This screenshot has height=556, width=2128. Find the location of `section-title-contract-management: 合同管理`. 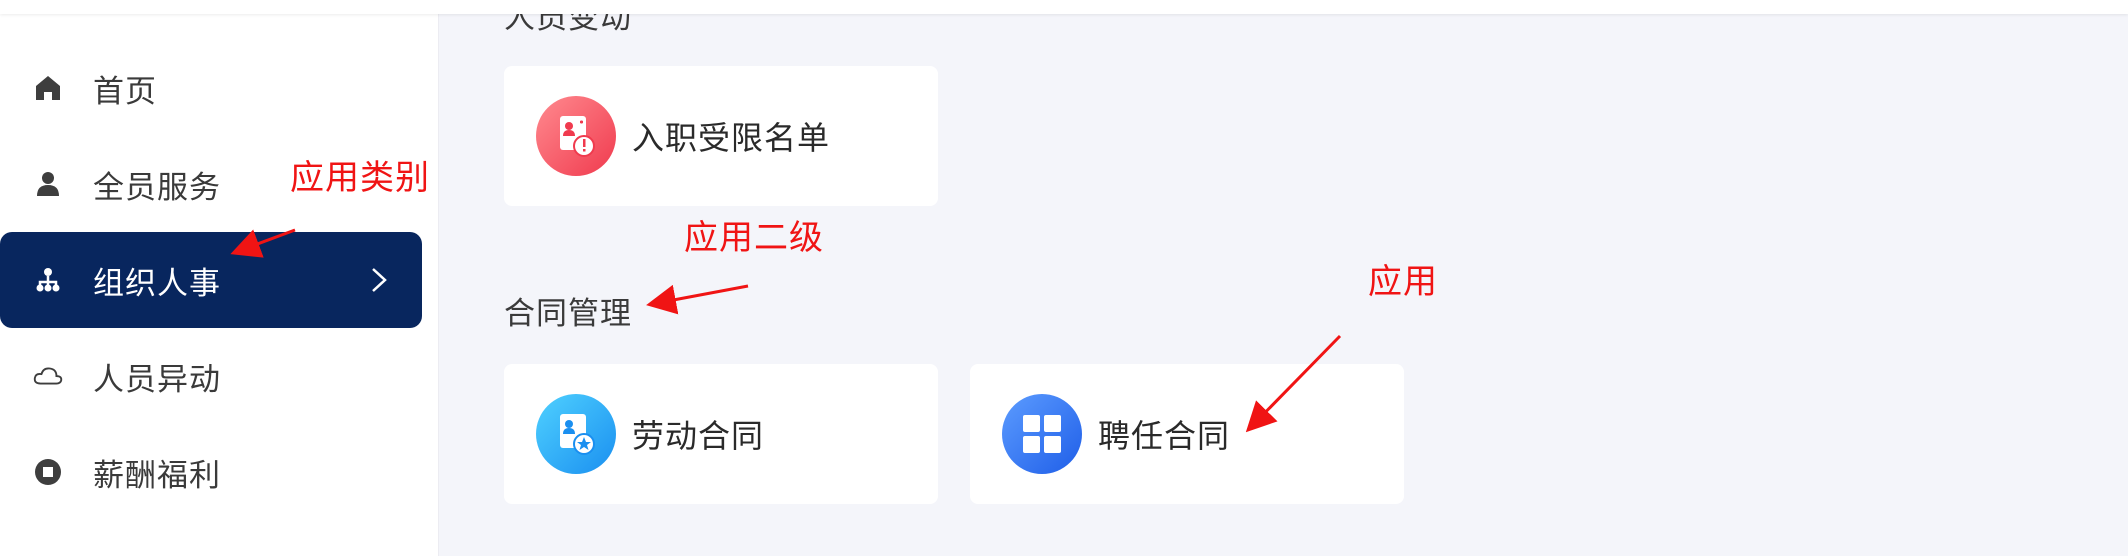

section-title-contract-management: 合同管理 is located at coordinates (568, 314).